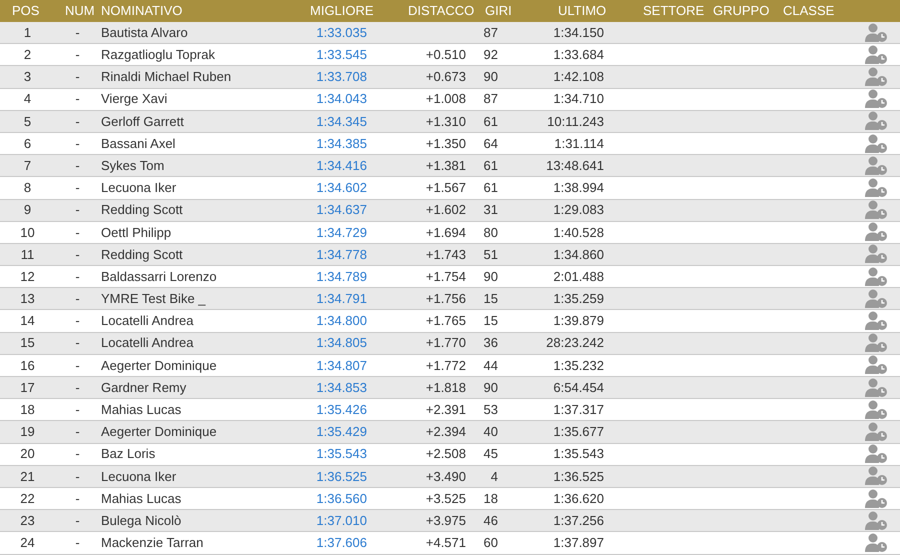 The width and height of the screenshot is (900, 555). I want to click on gap-cell: +1.772, so click(446, 365).